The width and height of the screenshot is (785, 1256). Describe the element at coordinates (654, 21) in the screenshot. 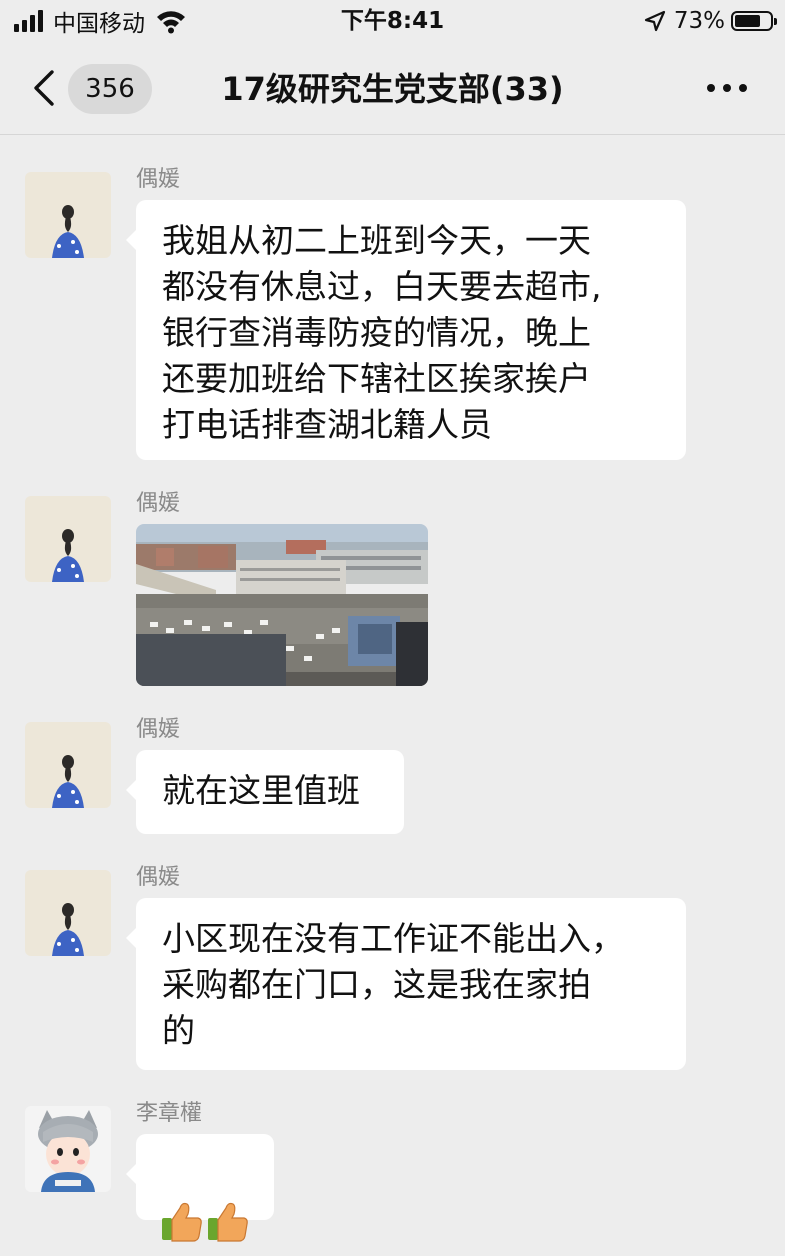

I see `location-arrow-icon` at that location.